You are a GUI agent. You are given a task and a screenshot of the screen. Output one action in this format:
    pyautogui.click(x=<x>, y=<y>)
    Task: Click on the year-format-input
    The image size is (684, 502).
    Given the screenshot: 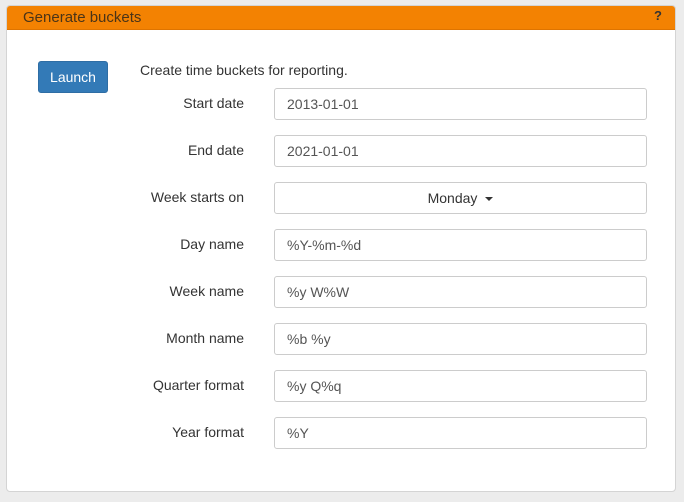 What is the action you would take?
    pyautogui.click(x=460, y=433)
    